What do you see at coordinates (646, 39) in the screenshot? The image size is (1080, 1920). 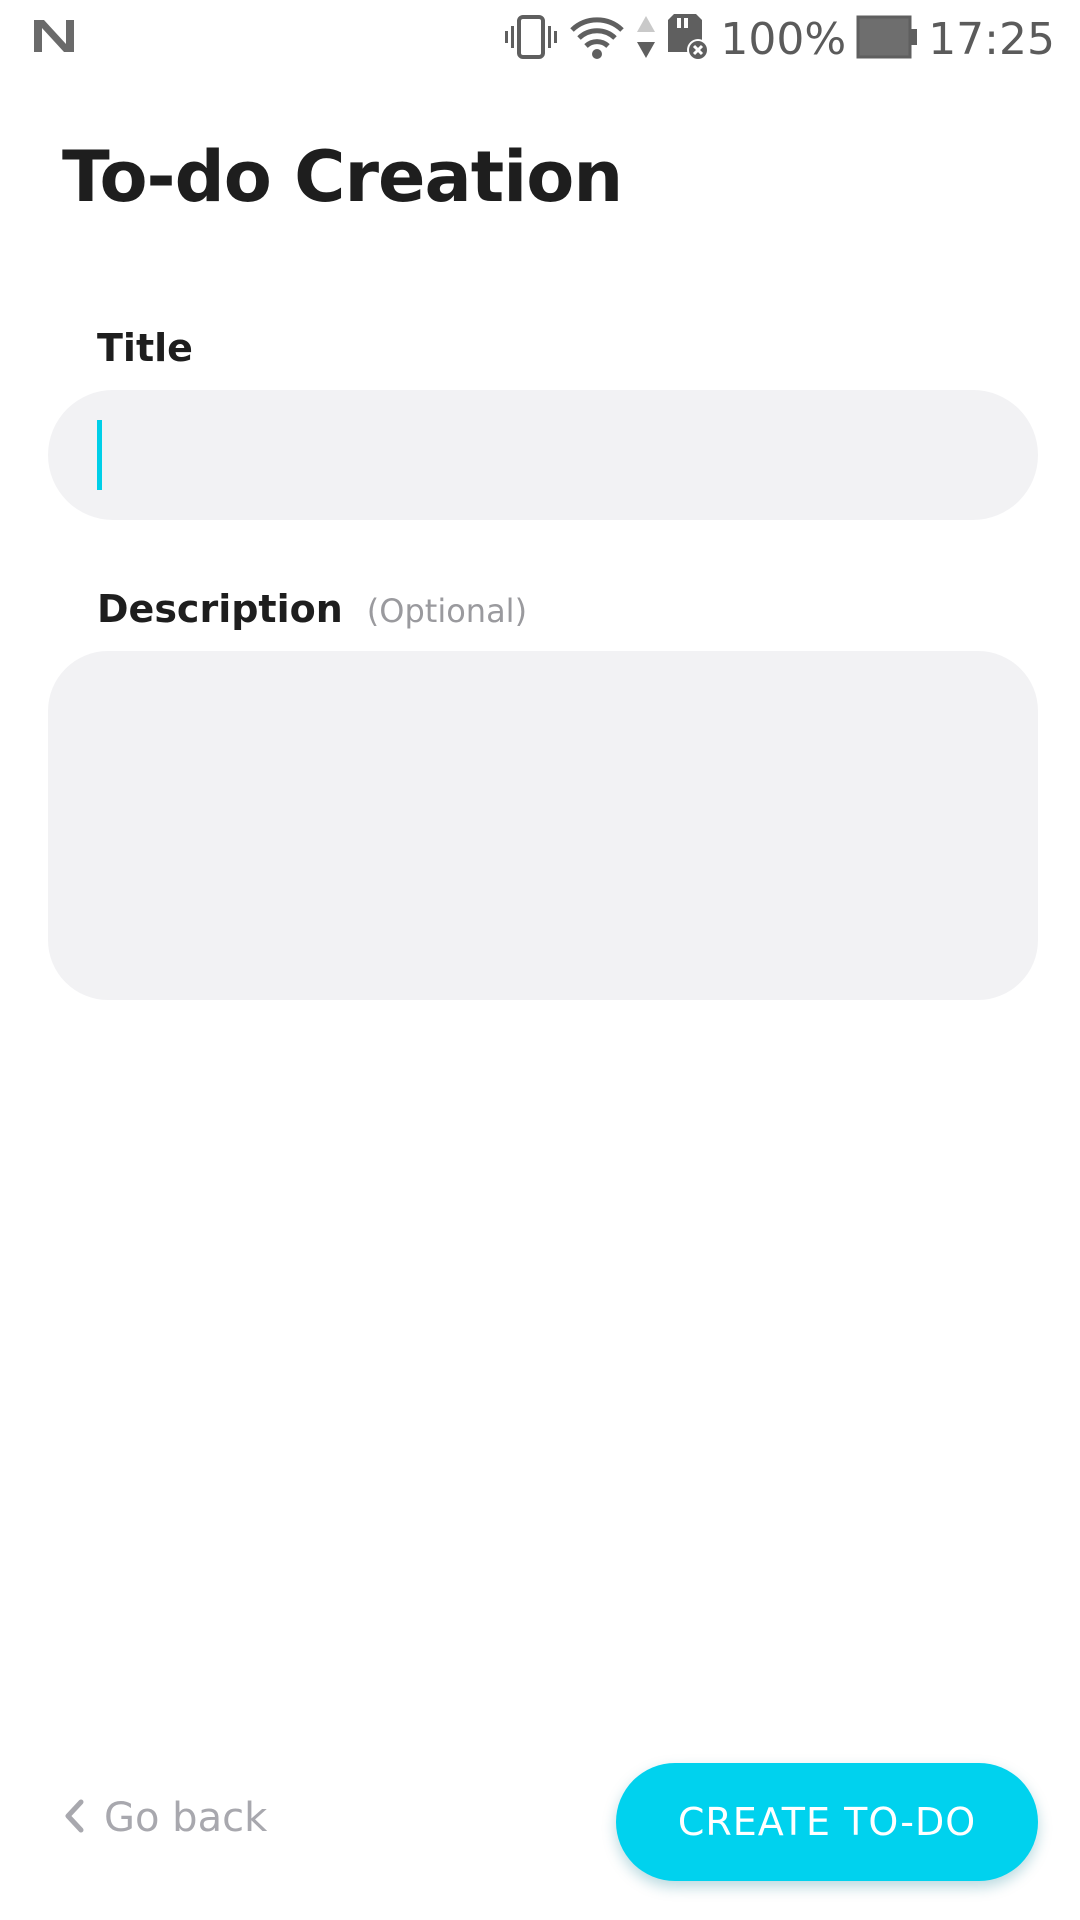 I see `data-transfer-icon` at bounding box center [646, 39].